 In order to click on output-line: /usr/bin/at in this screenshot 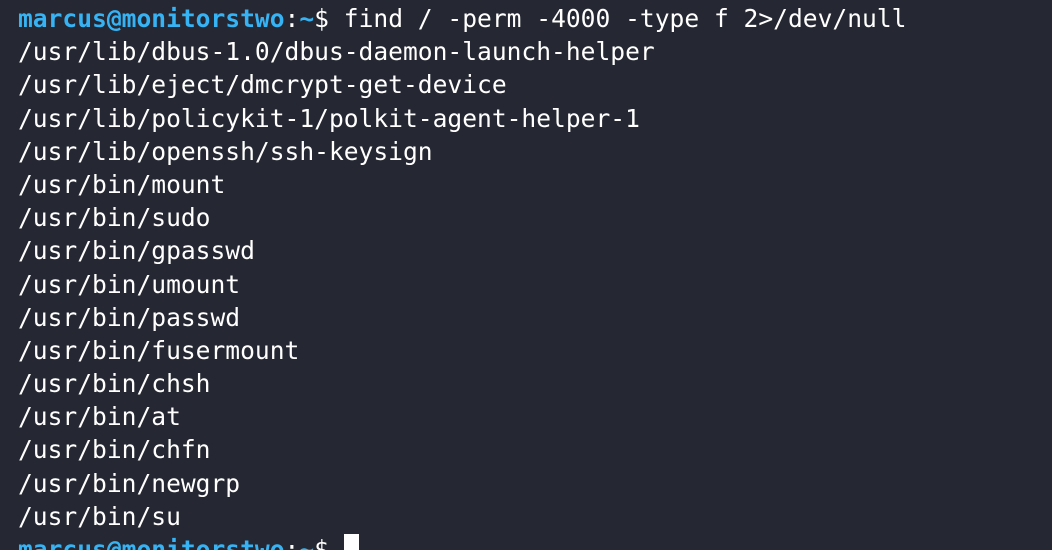, I will do `click(99, 417)`.